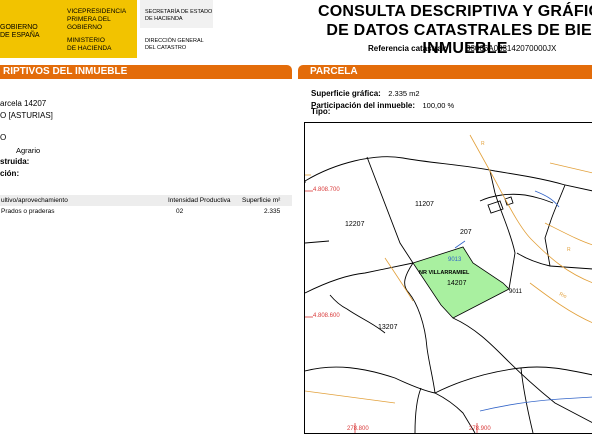 Image resolution: width=592 pixels, height=444 pixels. What do you see at coordinates (97, 11) in the screenshot?
I see `vice-line1: VICEPRESIDENCIA` at bounding box center [97, 11].